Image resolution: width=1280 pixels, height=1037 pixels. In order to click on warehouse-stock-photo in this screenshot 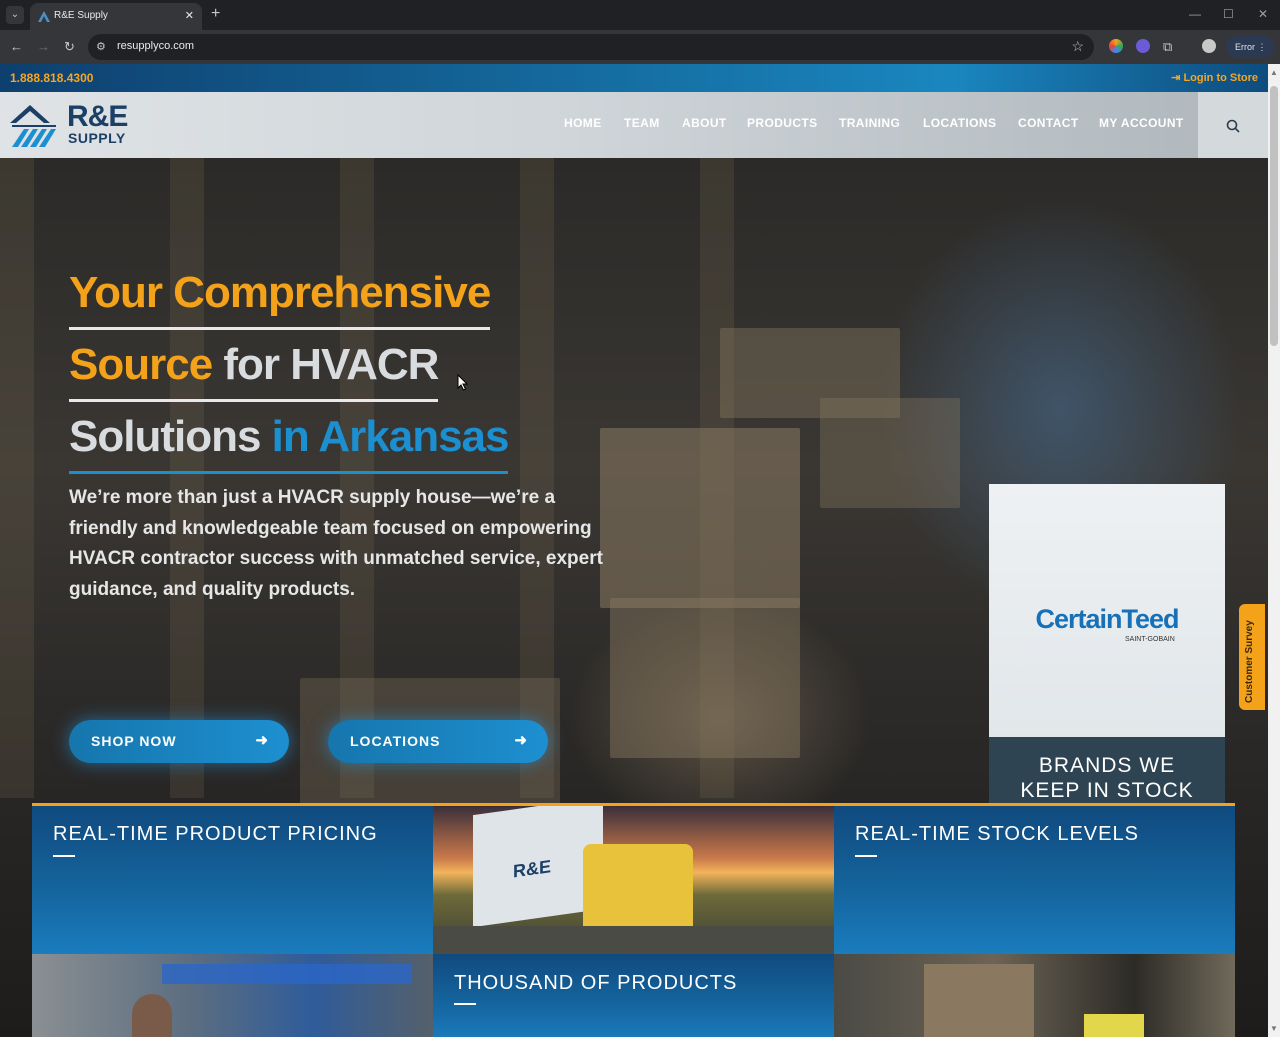, I will do `click(1034, 995)`.